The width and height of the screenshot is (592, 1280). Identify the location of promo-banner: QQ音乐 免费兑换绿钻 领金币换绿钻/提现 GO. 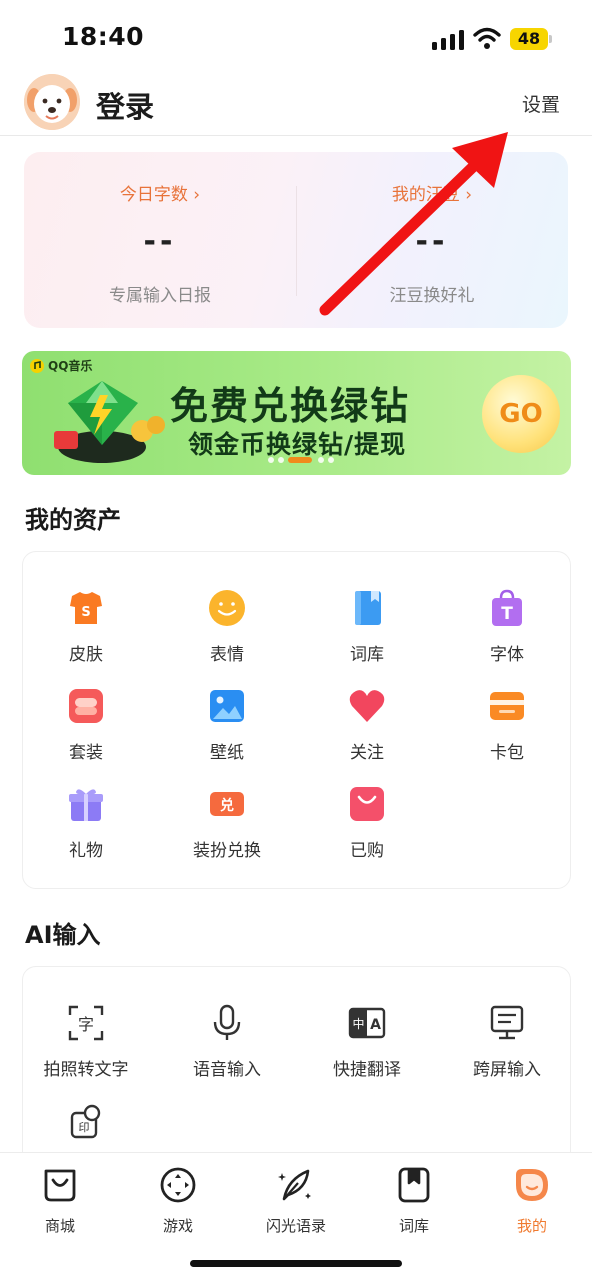
(296, 413).